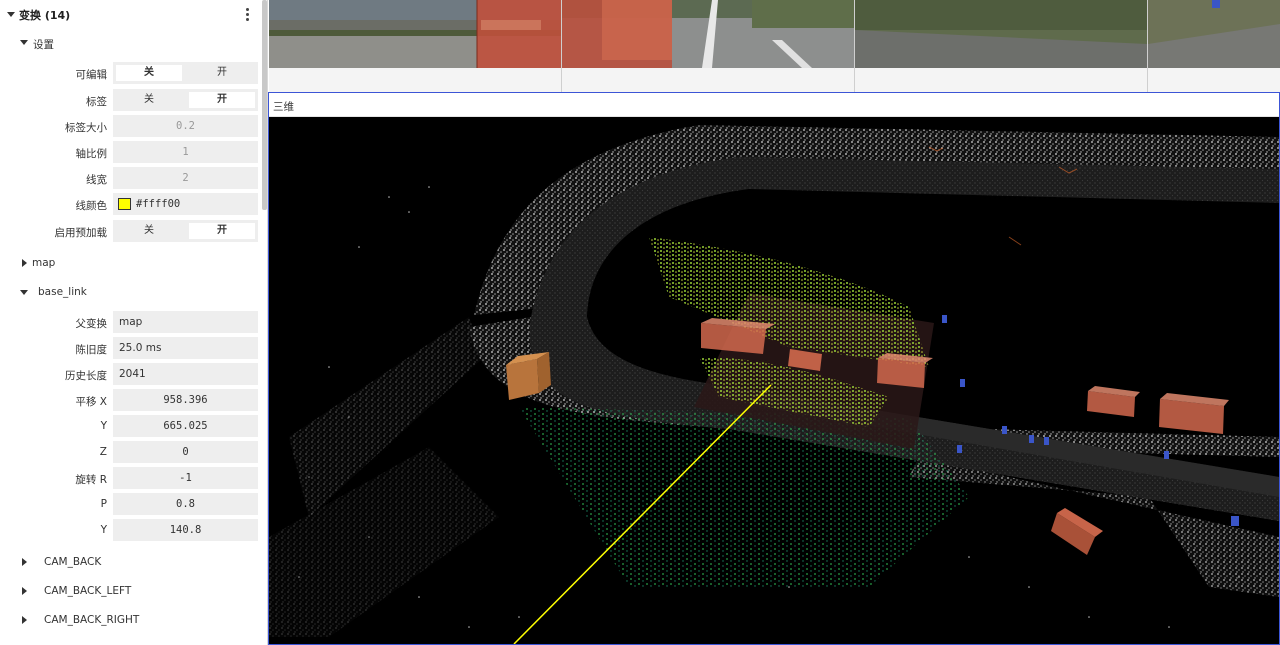 The height and width of the screenshot is (645, 1280). I want to click on preload-toggle: 关 开, so click(185, 231).